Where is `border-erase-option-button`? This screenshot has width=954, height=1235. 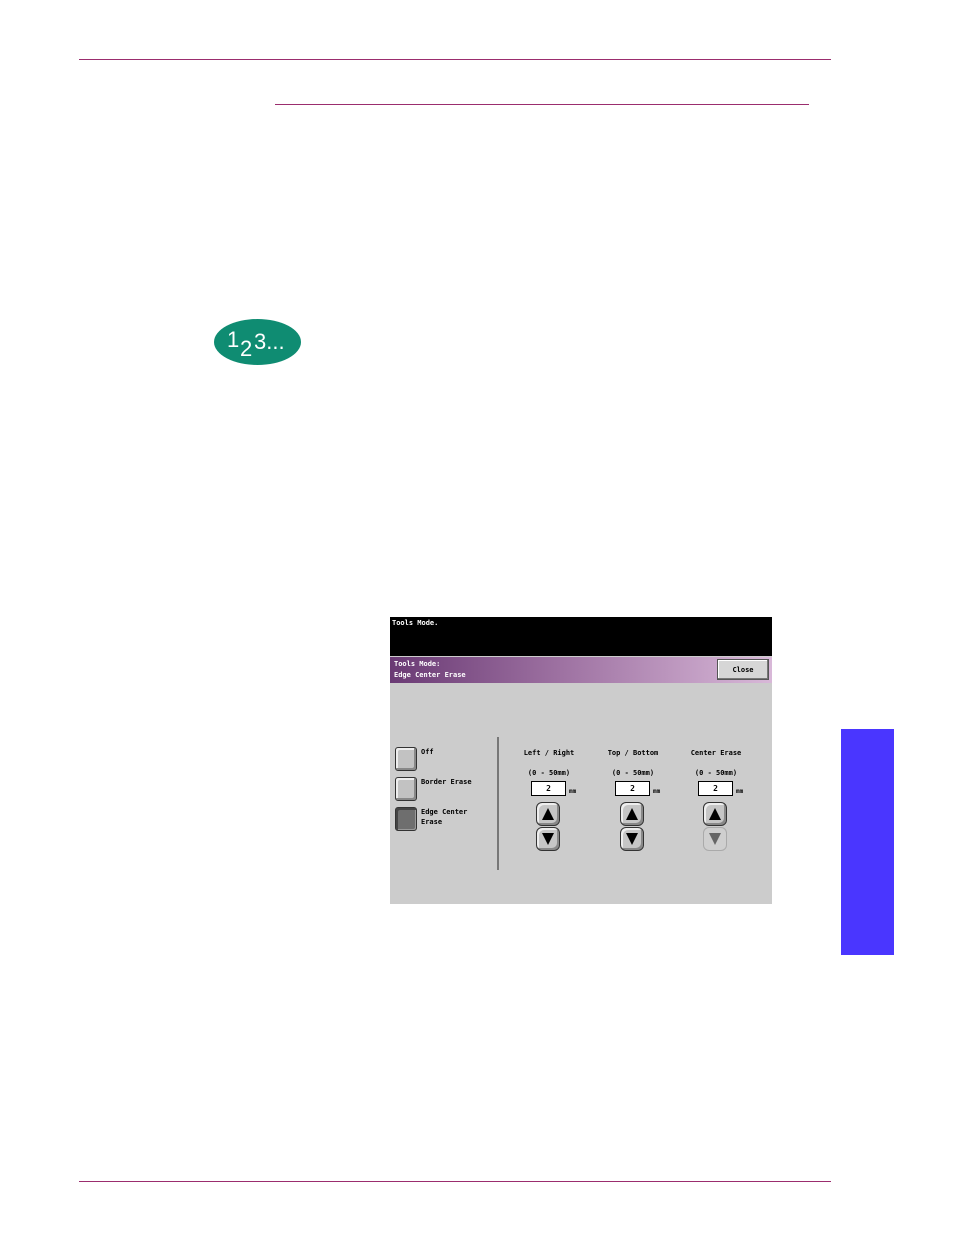
border-erase-option-button is located at coordinates (406, 789).